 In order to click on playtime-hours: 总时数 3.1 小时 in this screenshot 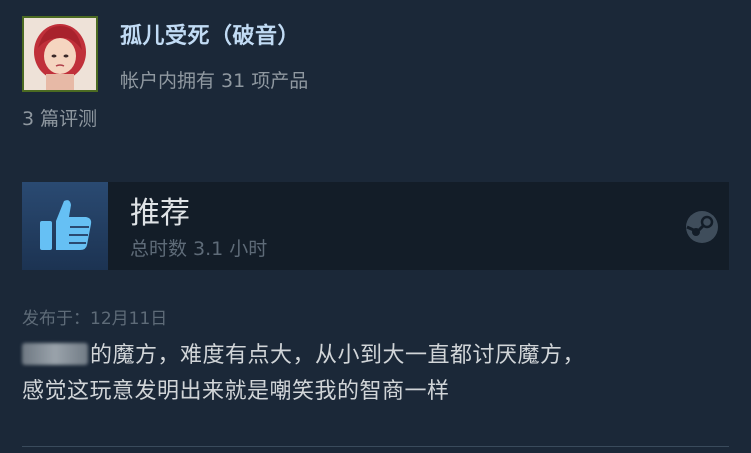, I will do `click(199, 249)`.